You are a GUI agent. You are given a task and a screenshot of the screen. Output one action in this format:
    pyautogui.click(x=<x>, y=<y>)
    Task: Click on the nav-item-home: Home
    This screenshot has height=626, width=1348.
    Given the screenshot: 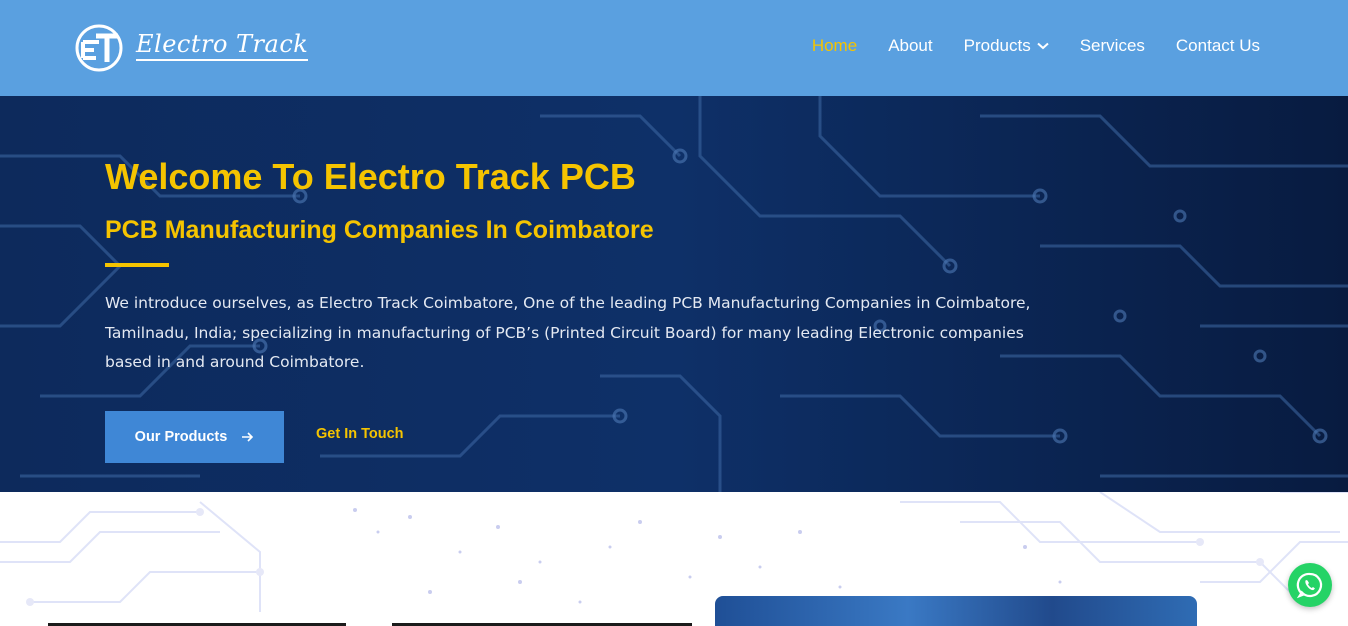 What is the action you would take?
    pyautogui.click(x=834, y=46)
    